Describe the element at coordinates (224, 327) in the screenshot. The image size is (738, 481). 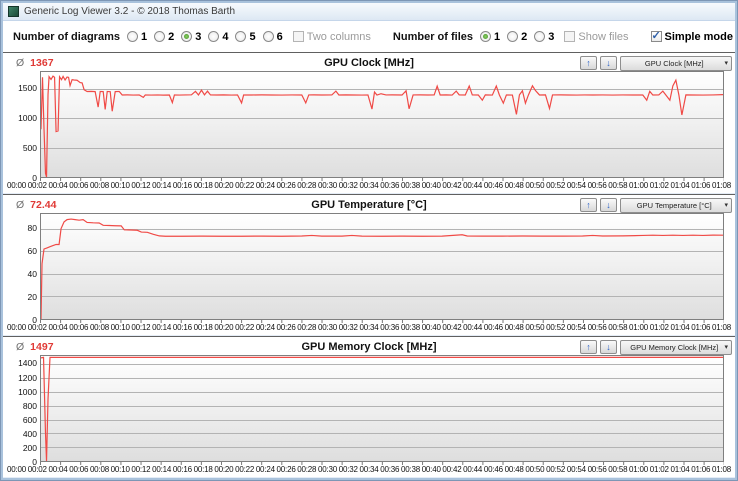
I see `x-axis-label: 00:20` at that location.